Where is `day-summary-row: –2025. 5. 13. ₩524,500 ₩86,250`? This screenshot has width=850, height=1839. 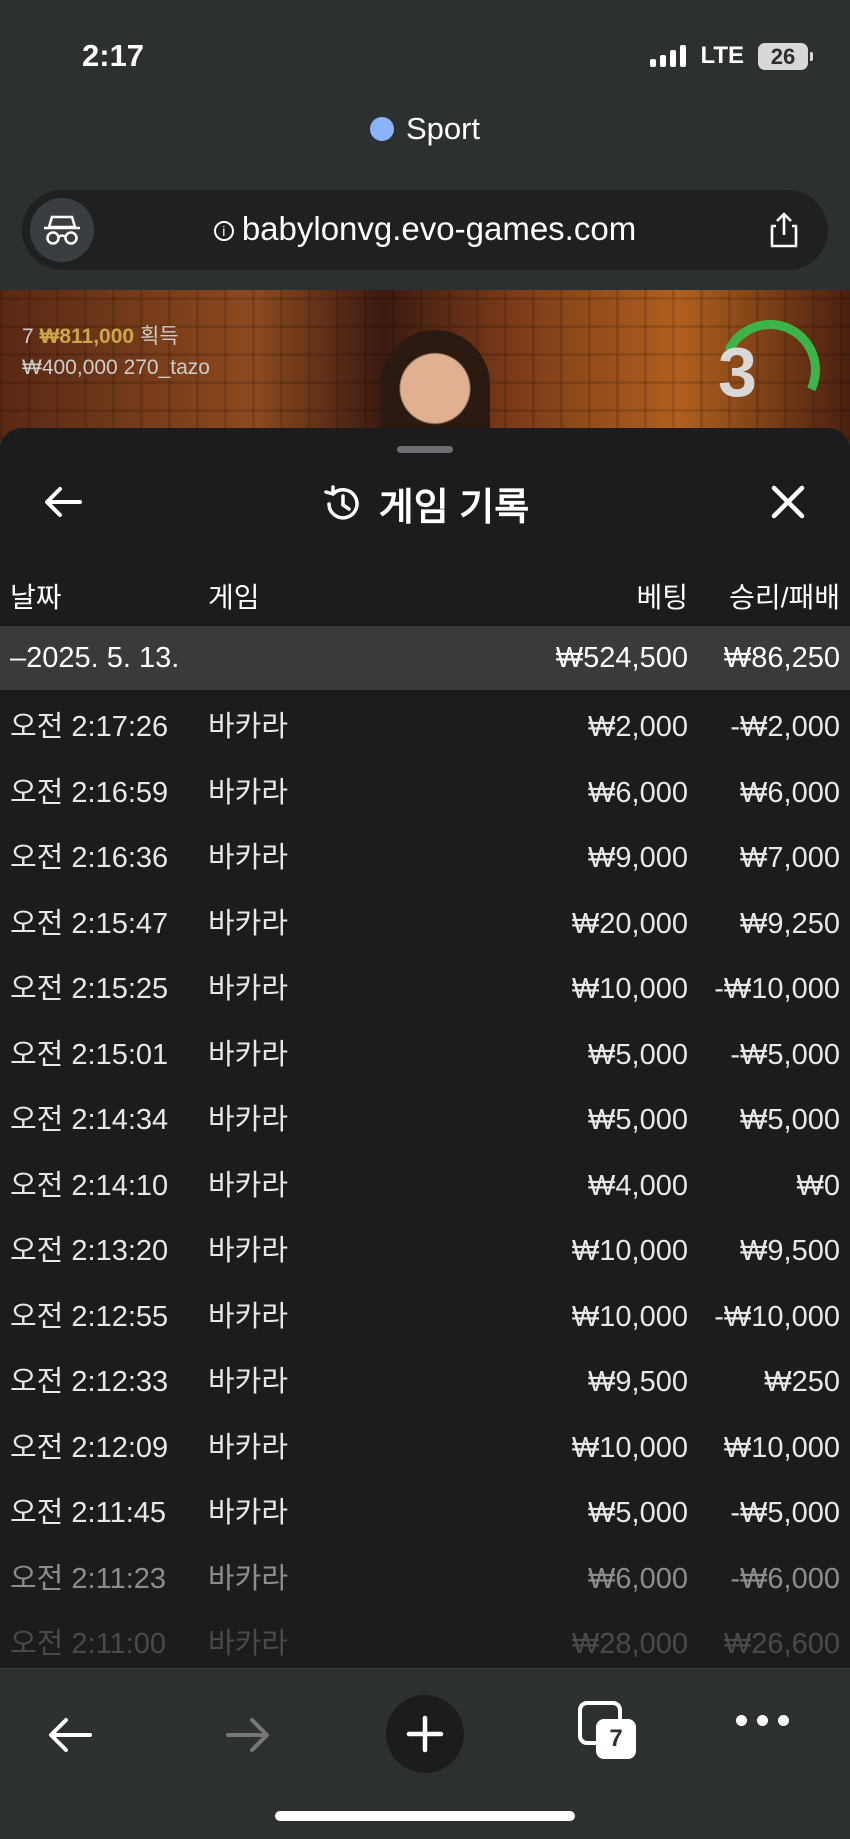
day-summary-row: –2025. 5. 13. ₩524,500 ₩86,250 is located at coordinates (425, 658).